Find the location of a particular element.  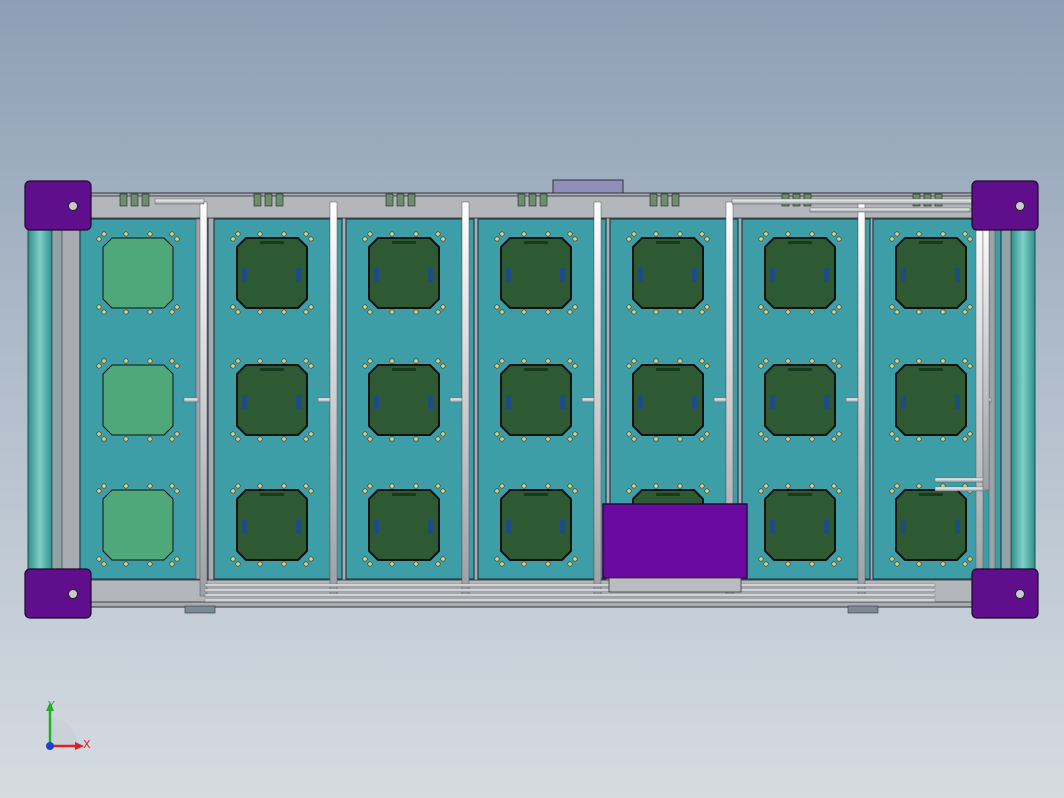

enclosure-box is located at coordinates (675, 541).